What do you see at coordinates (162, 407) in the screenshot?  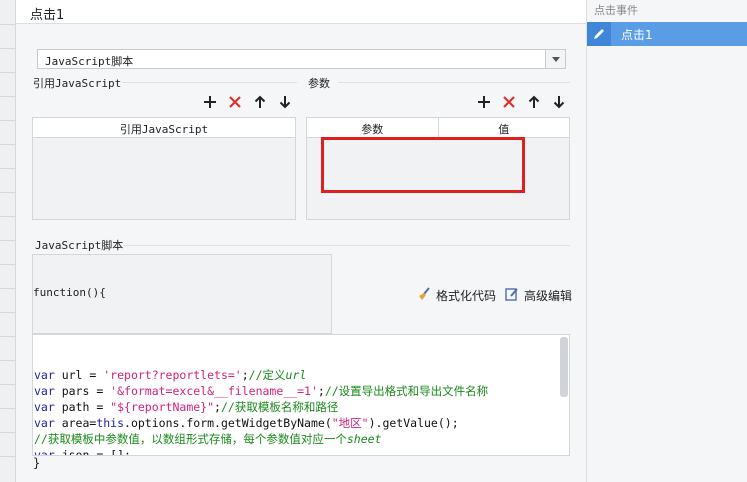 I see `code-token: "${reportName}"` at bounding box center [162, 407].